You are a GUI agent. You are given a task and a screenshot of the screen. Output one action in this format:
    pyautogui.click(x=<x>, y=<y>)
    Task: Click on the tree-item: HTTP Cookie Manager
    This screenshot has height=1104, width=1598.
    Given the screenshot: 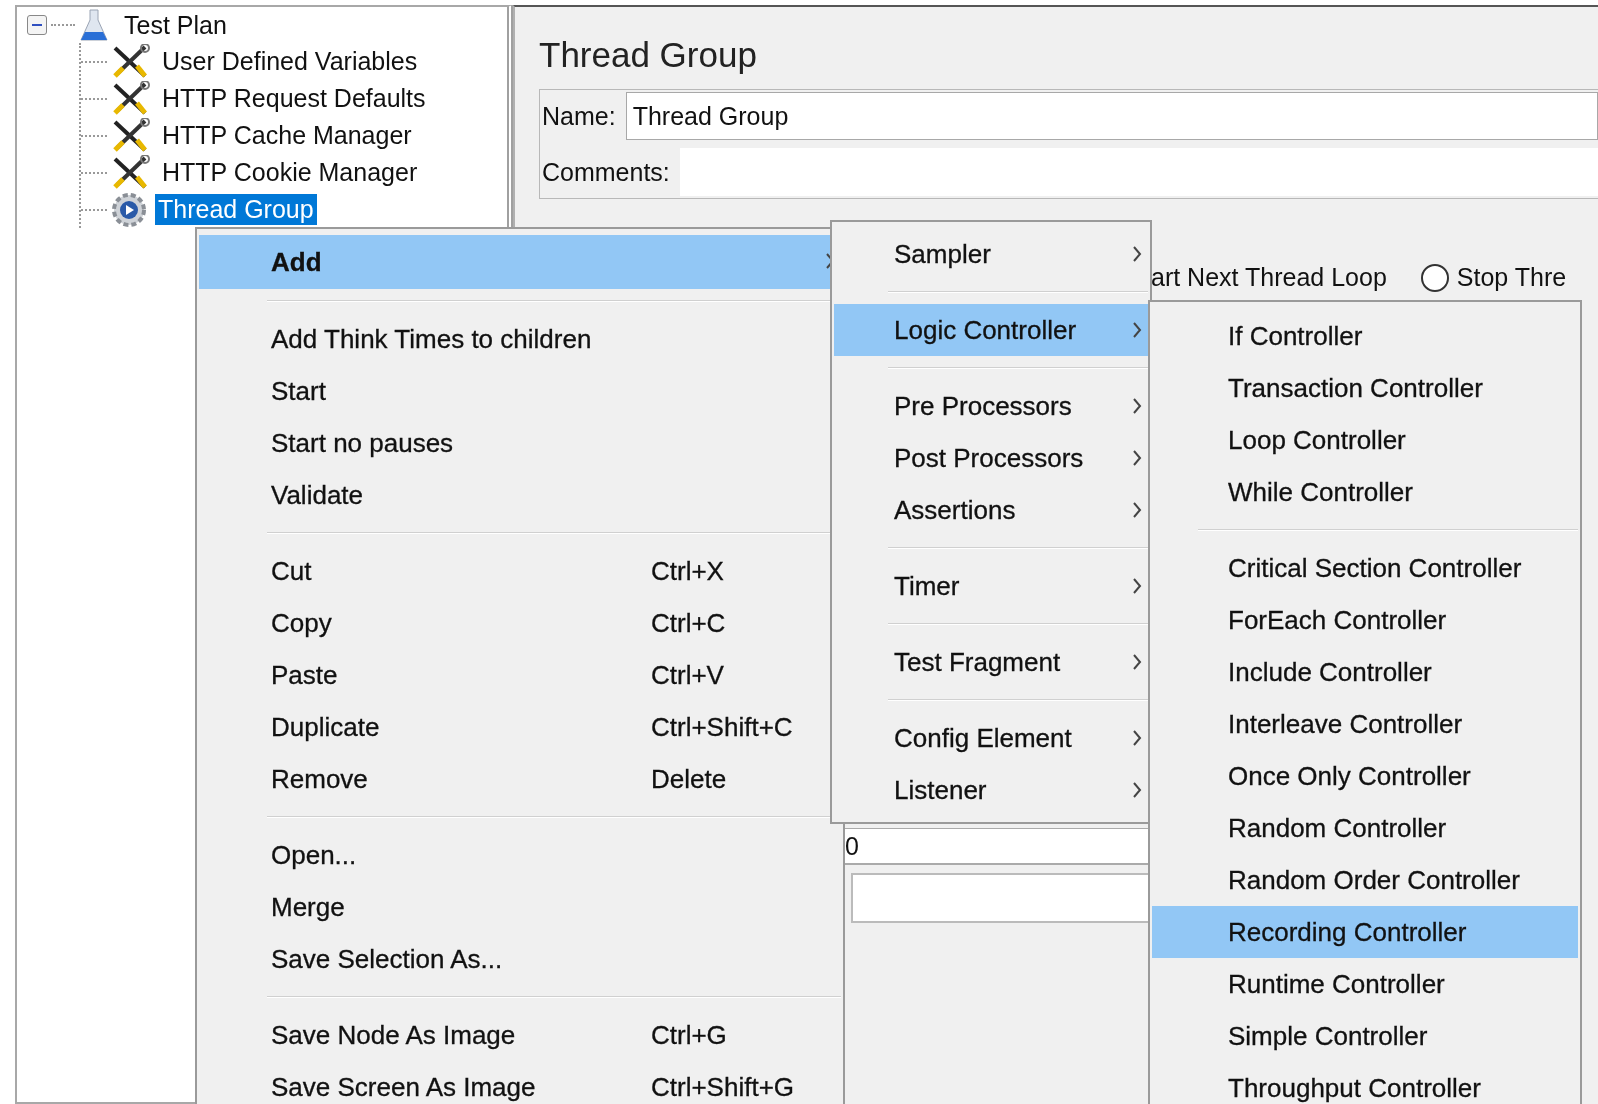 What is the action you would take?
    pyautogui.click(x=290, y=172)
    